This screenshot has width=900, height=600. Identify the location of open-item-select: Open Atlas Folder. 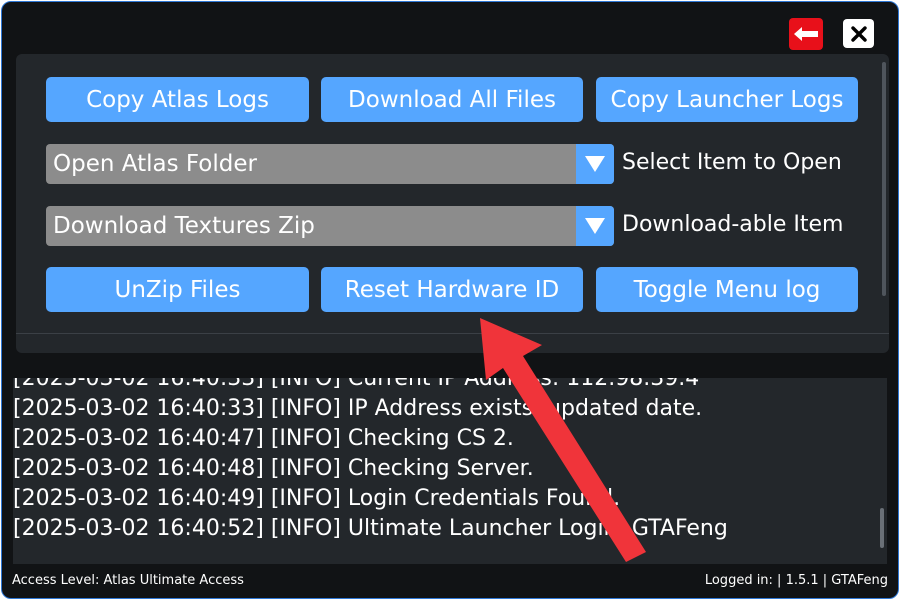
(330, 164).